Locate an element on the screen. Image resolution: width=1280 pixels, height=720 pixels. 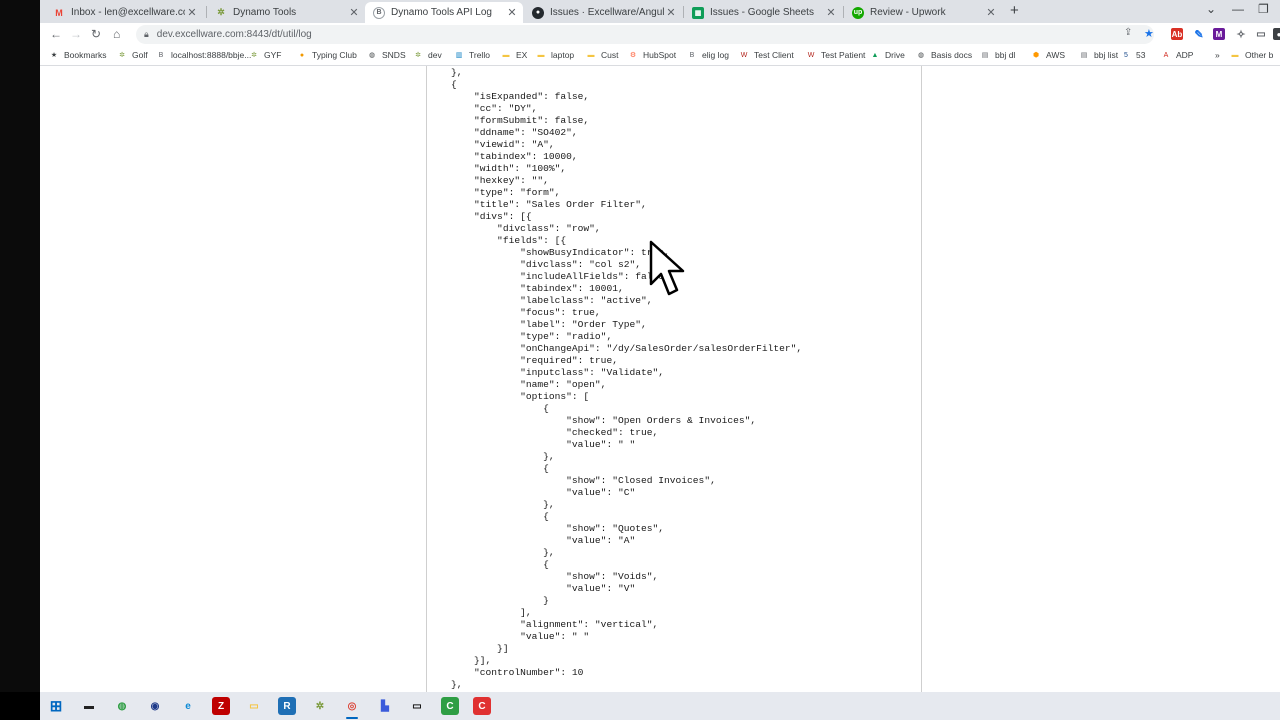
filezilla-icon: Z is located at coordinates (221, 706).